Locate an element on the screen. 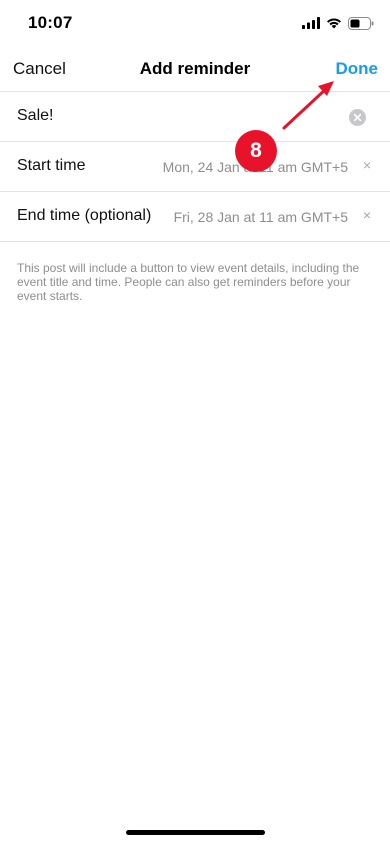 The image size is (390, 845). battery-icon is located at coordinates (361, 23).